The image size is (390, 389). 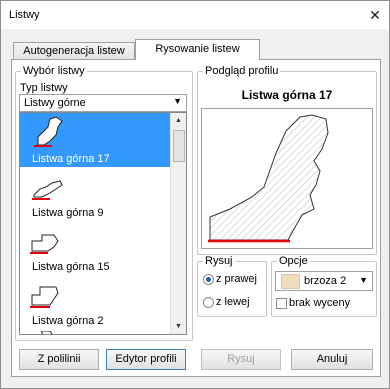 What do you see at coordinates (68, 213) in the screenshot?
I see `list-item-label: Listwa górna 9` at bounding box center [68, 213].